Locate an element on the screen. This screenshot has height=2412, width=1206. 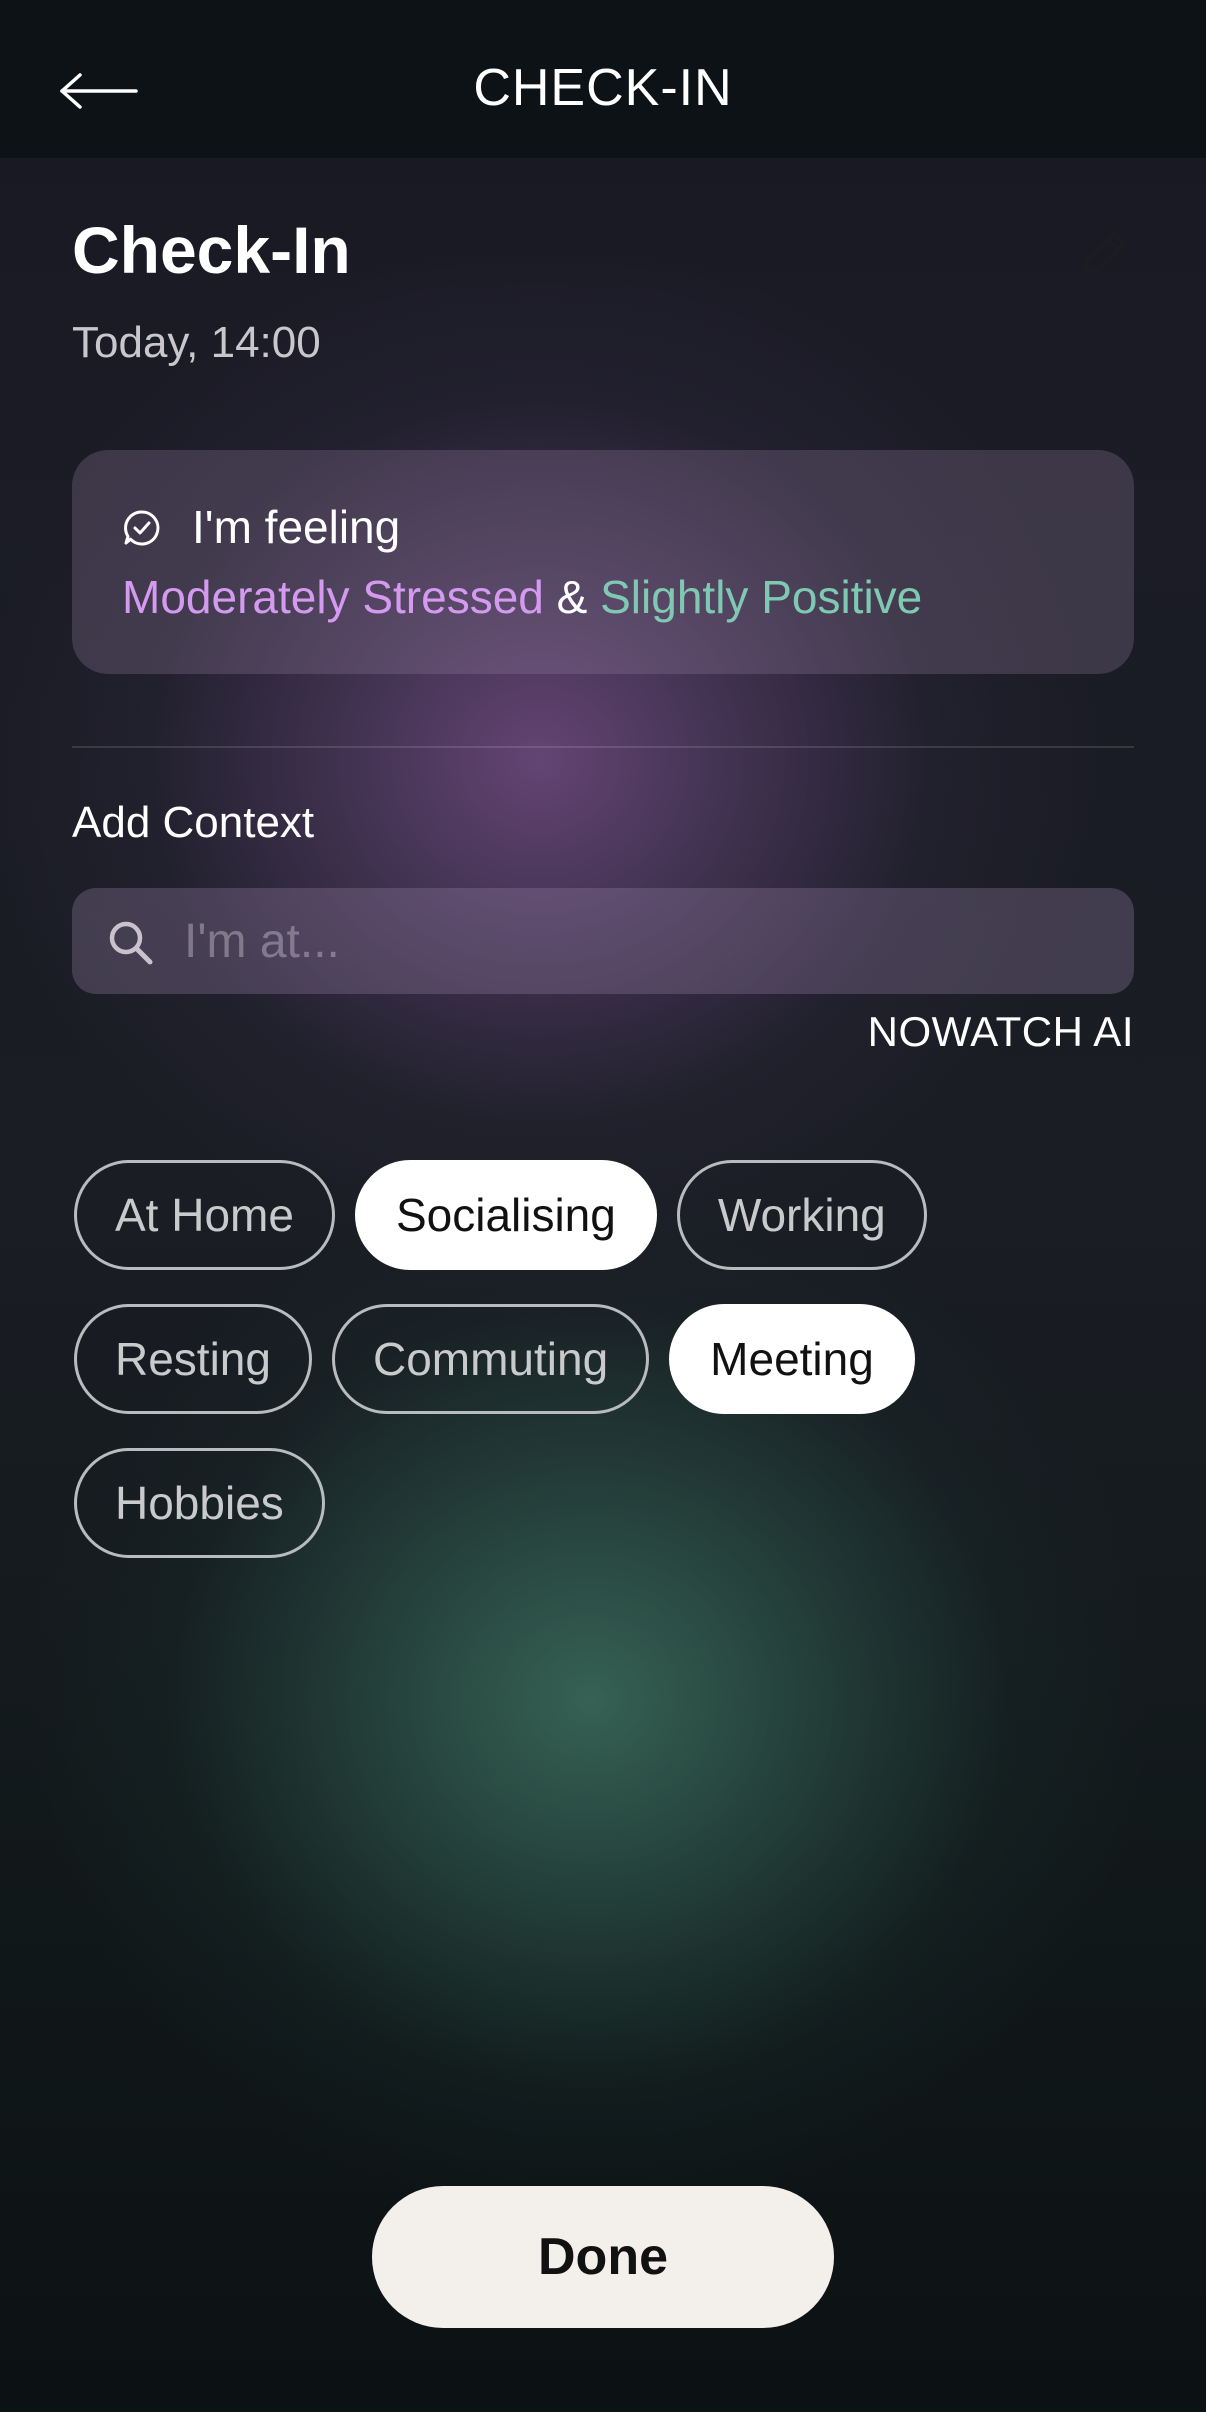
top-bar: CHECK-IN is located at coordinates (603, 79).